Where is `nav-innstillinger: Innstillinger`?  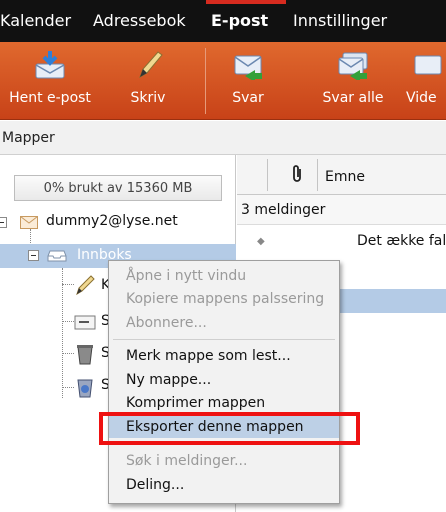 nav-innstillinger: Innstillinger is located at coordinates (340, 21).